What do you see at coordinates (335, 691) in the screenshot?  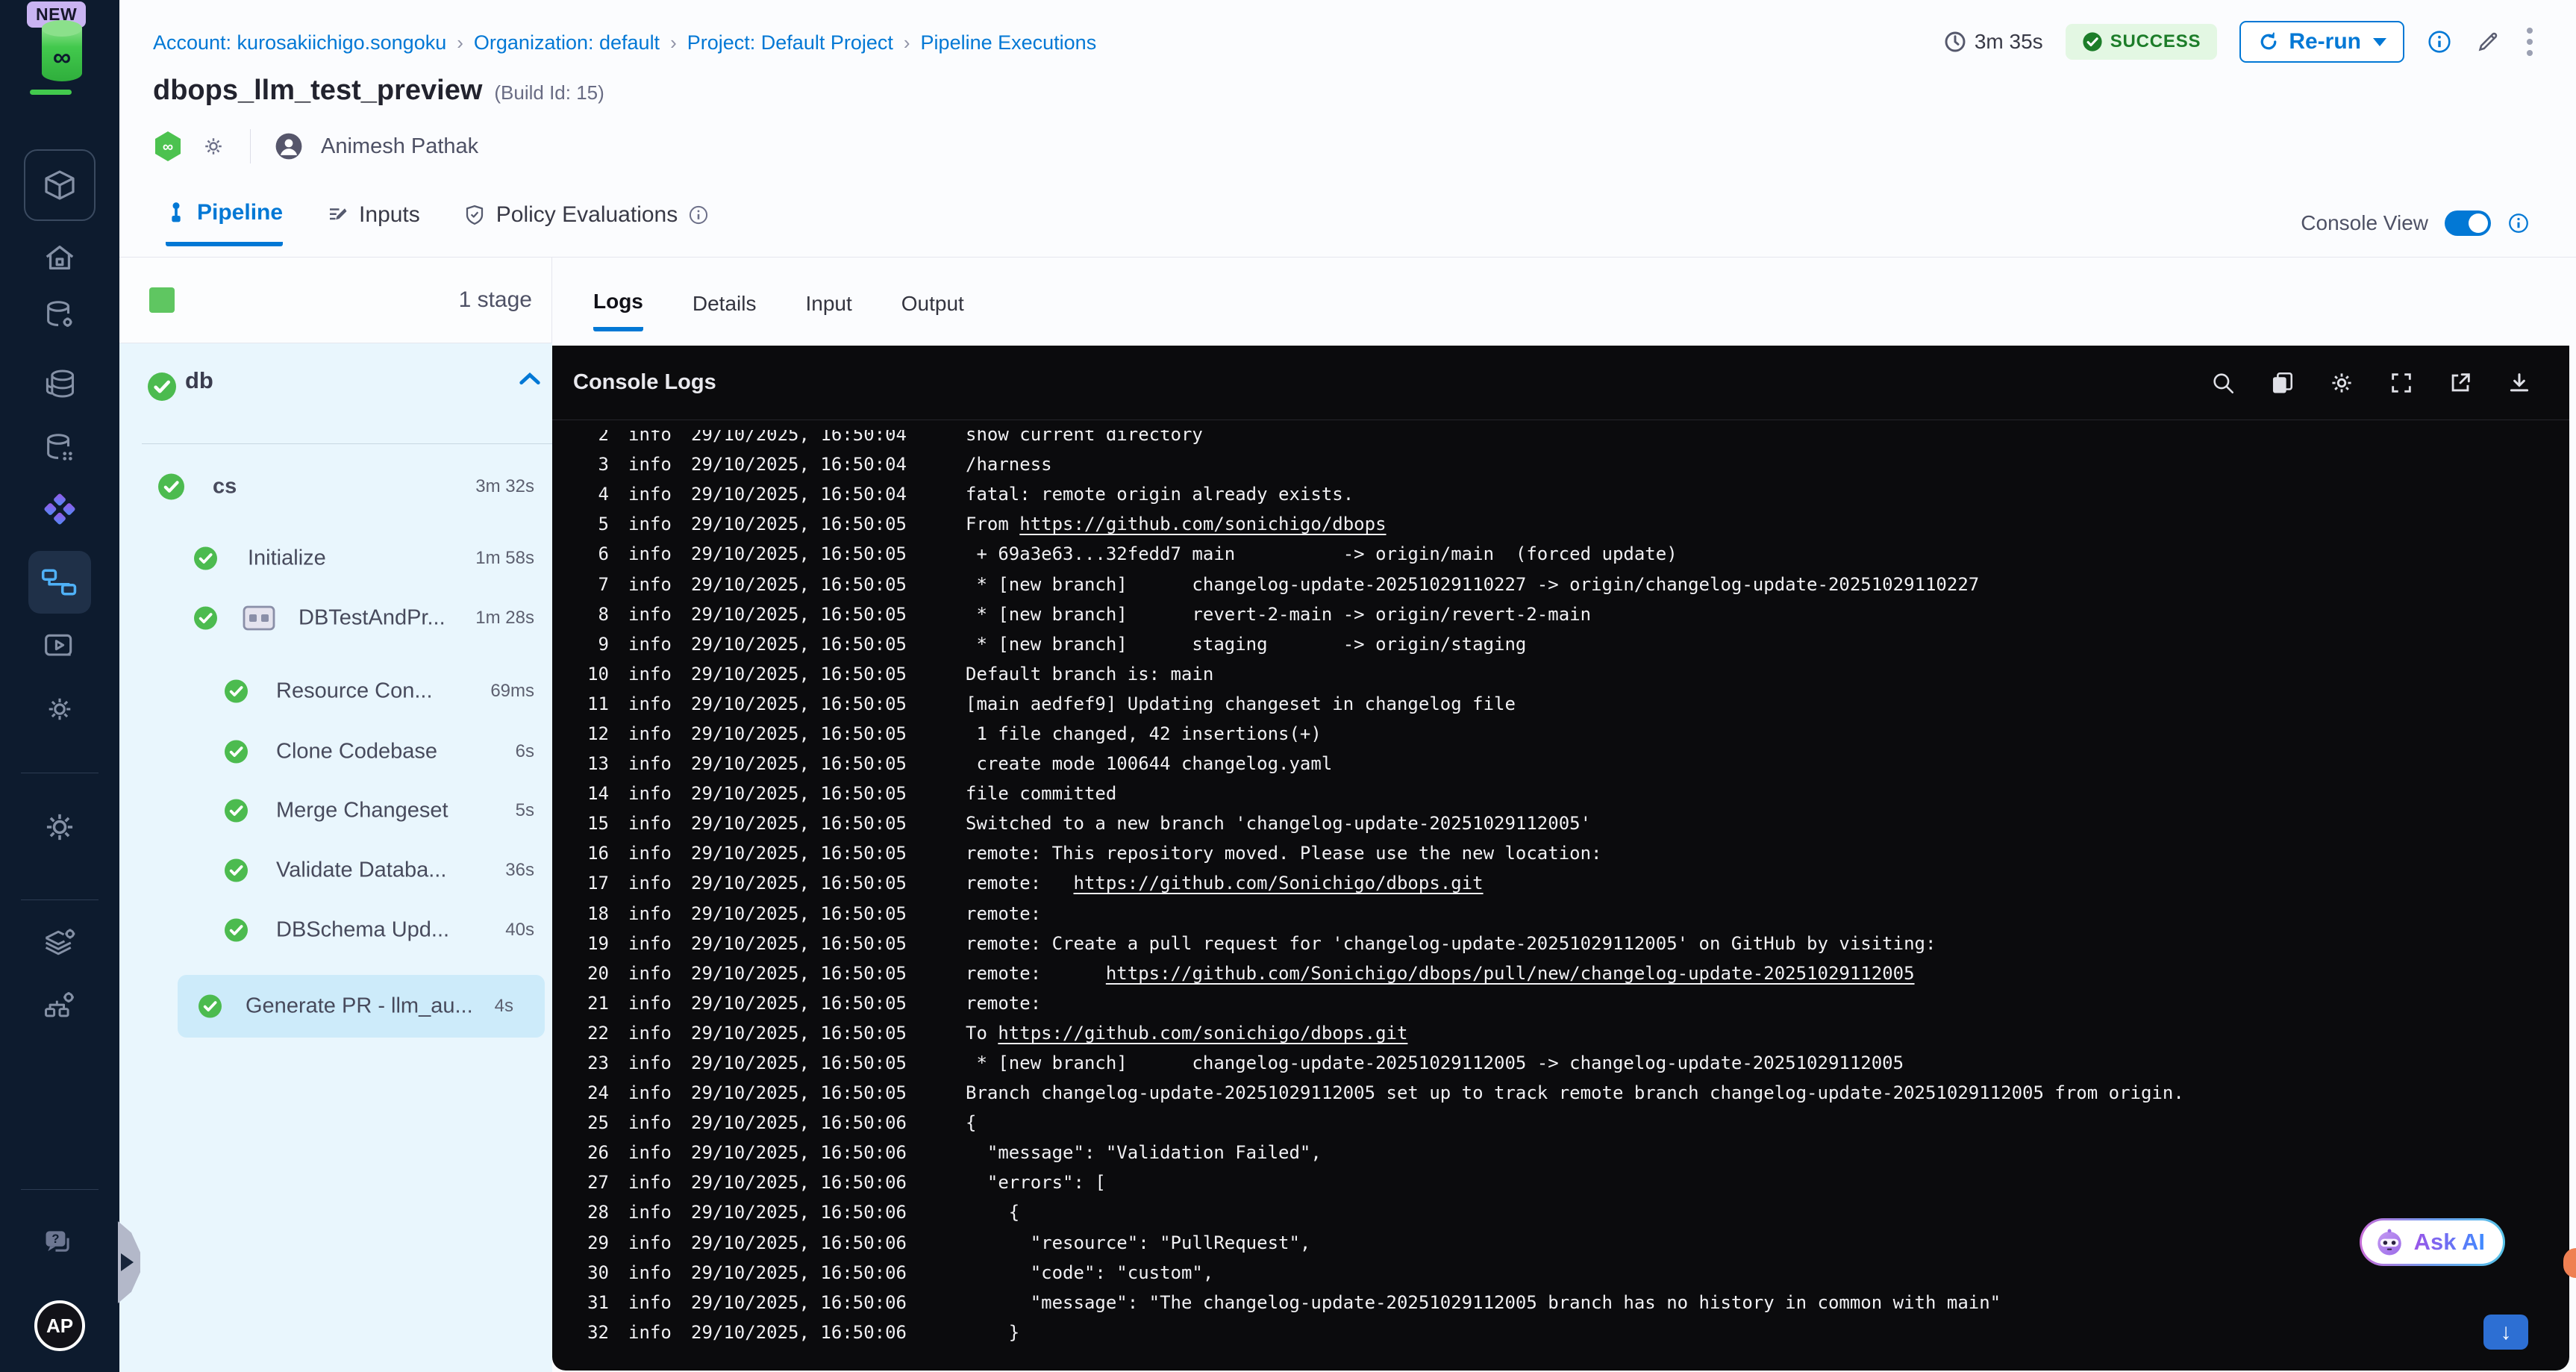 I see `step-row: Resource Con... 69ms` at bounding box center [335, 691].